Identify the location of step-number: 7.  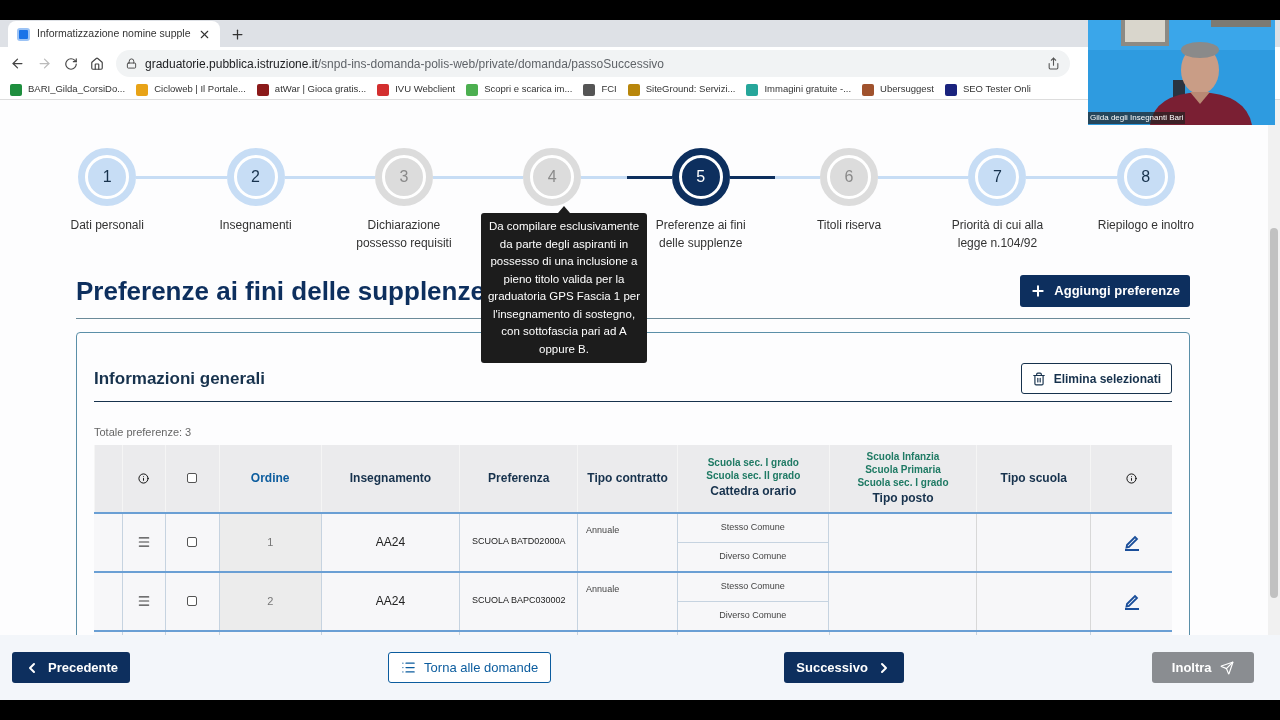
(997, 177).